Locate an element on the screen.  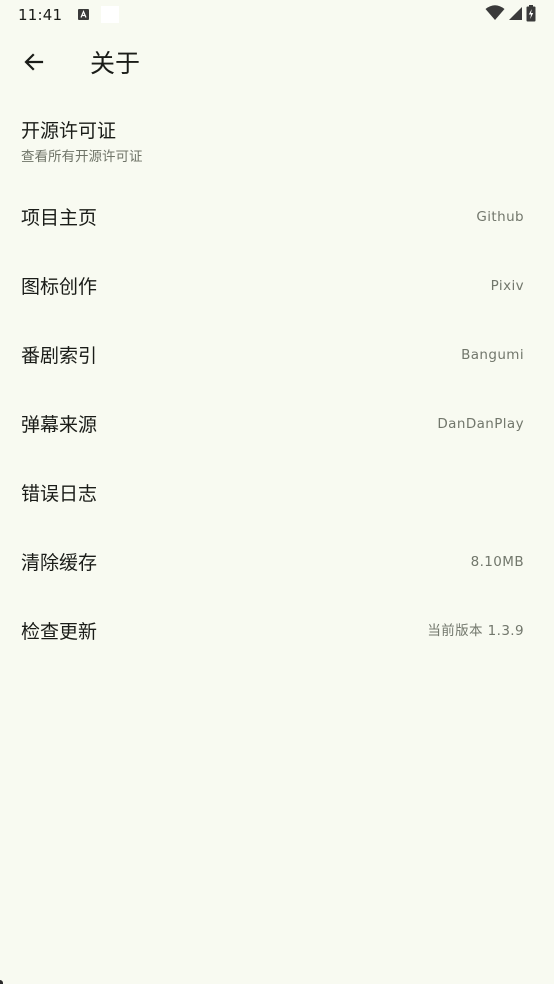
list-item-anime-index: 番剧索引 Bangumi is located at coordinates (277, 356).